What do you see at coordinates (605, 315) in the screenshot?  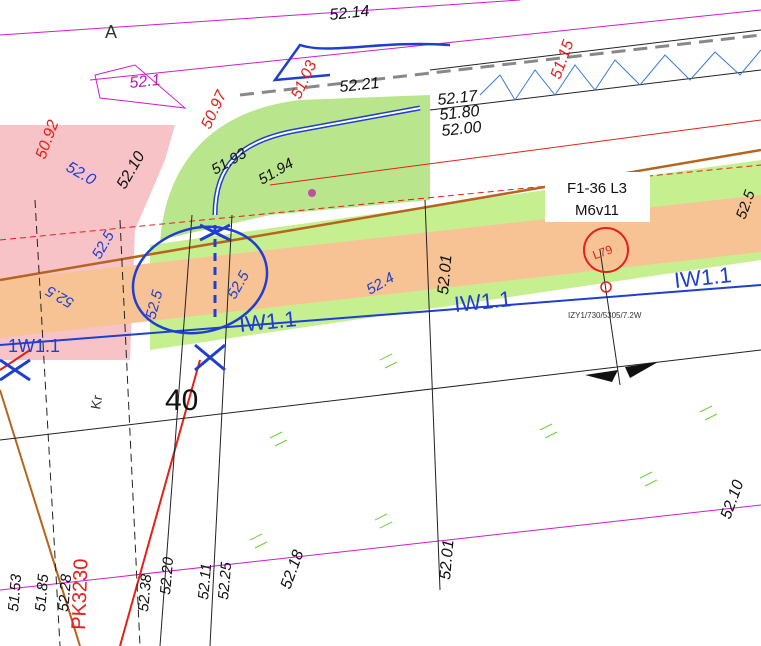 I see `pipe-code: IZY1/730/5305/7.2W` at bounding box center [605, 315].